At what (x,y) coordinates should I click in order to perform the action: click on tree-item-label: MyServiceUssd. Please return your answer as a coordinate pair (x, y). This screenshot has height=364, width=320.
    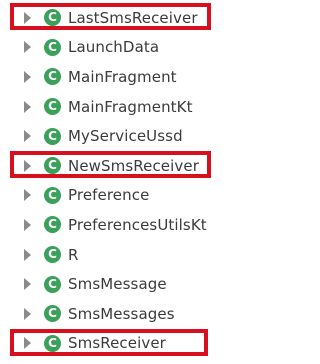
    Looking at the image, I should click on (125, 136).